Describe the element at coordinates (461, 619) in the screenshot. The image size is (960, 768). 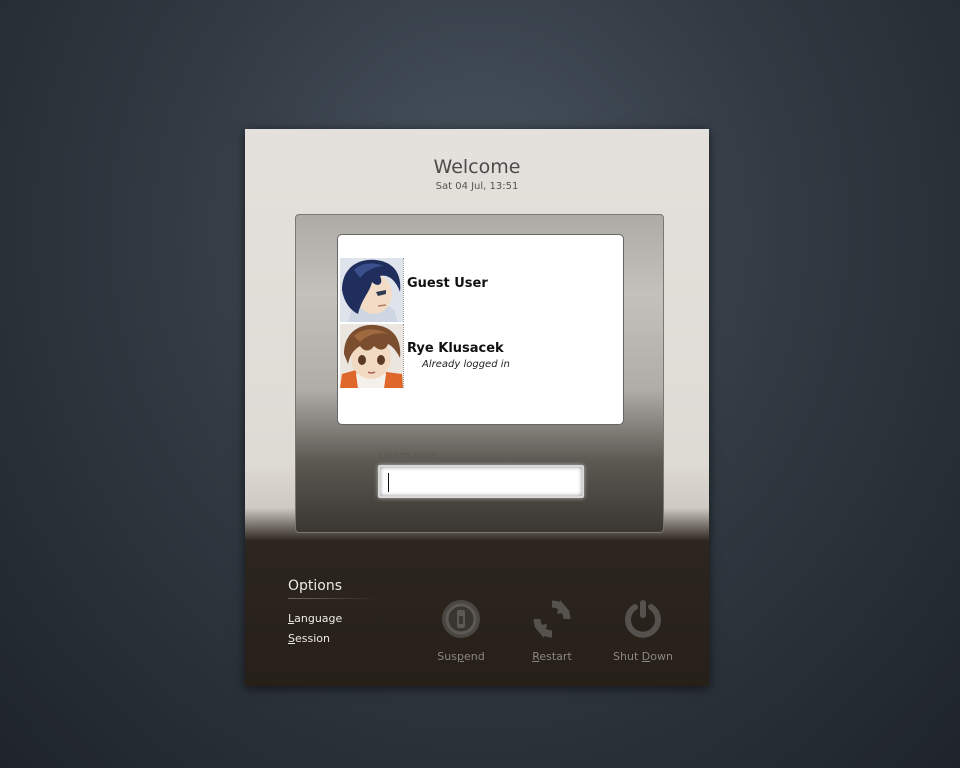
I see `suspend-icon` at that location.